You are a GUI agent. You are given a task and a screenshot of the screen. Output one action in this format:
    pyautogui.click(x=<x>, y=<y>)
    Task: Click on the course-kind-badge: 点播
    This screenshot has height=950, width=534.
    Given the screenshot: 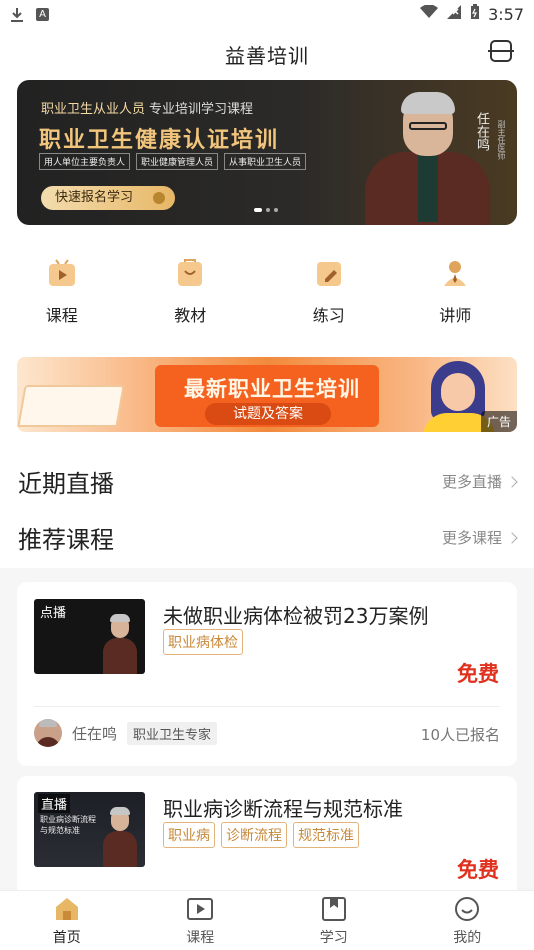 What is the action you would take?
    pyautogui.click(x=53, y=613)
    